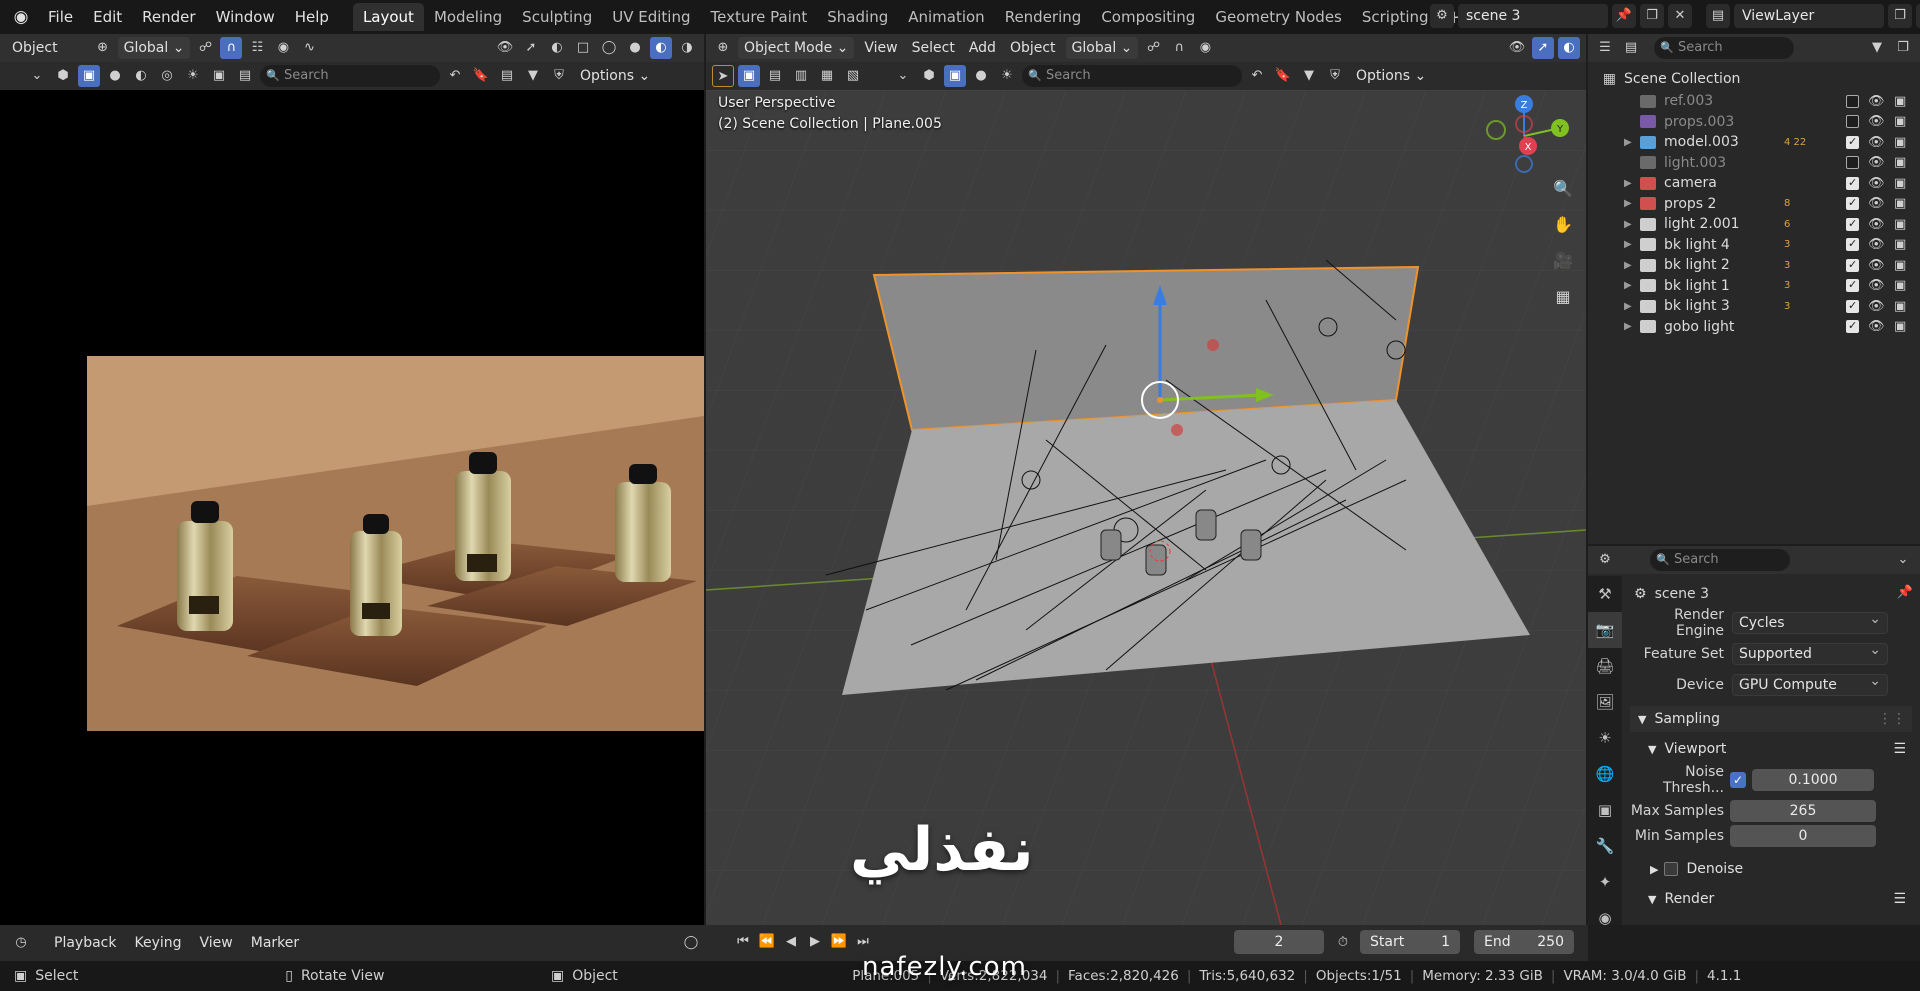  Describe the element at coordinates (1148, 17) in the screenshot. I see `tab-compositing: Compositing` at that location.